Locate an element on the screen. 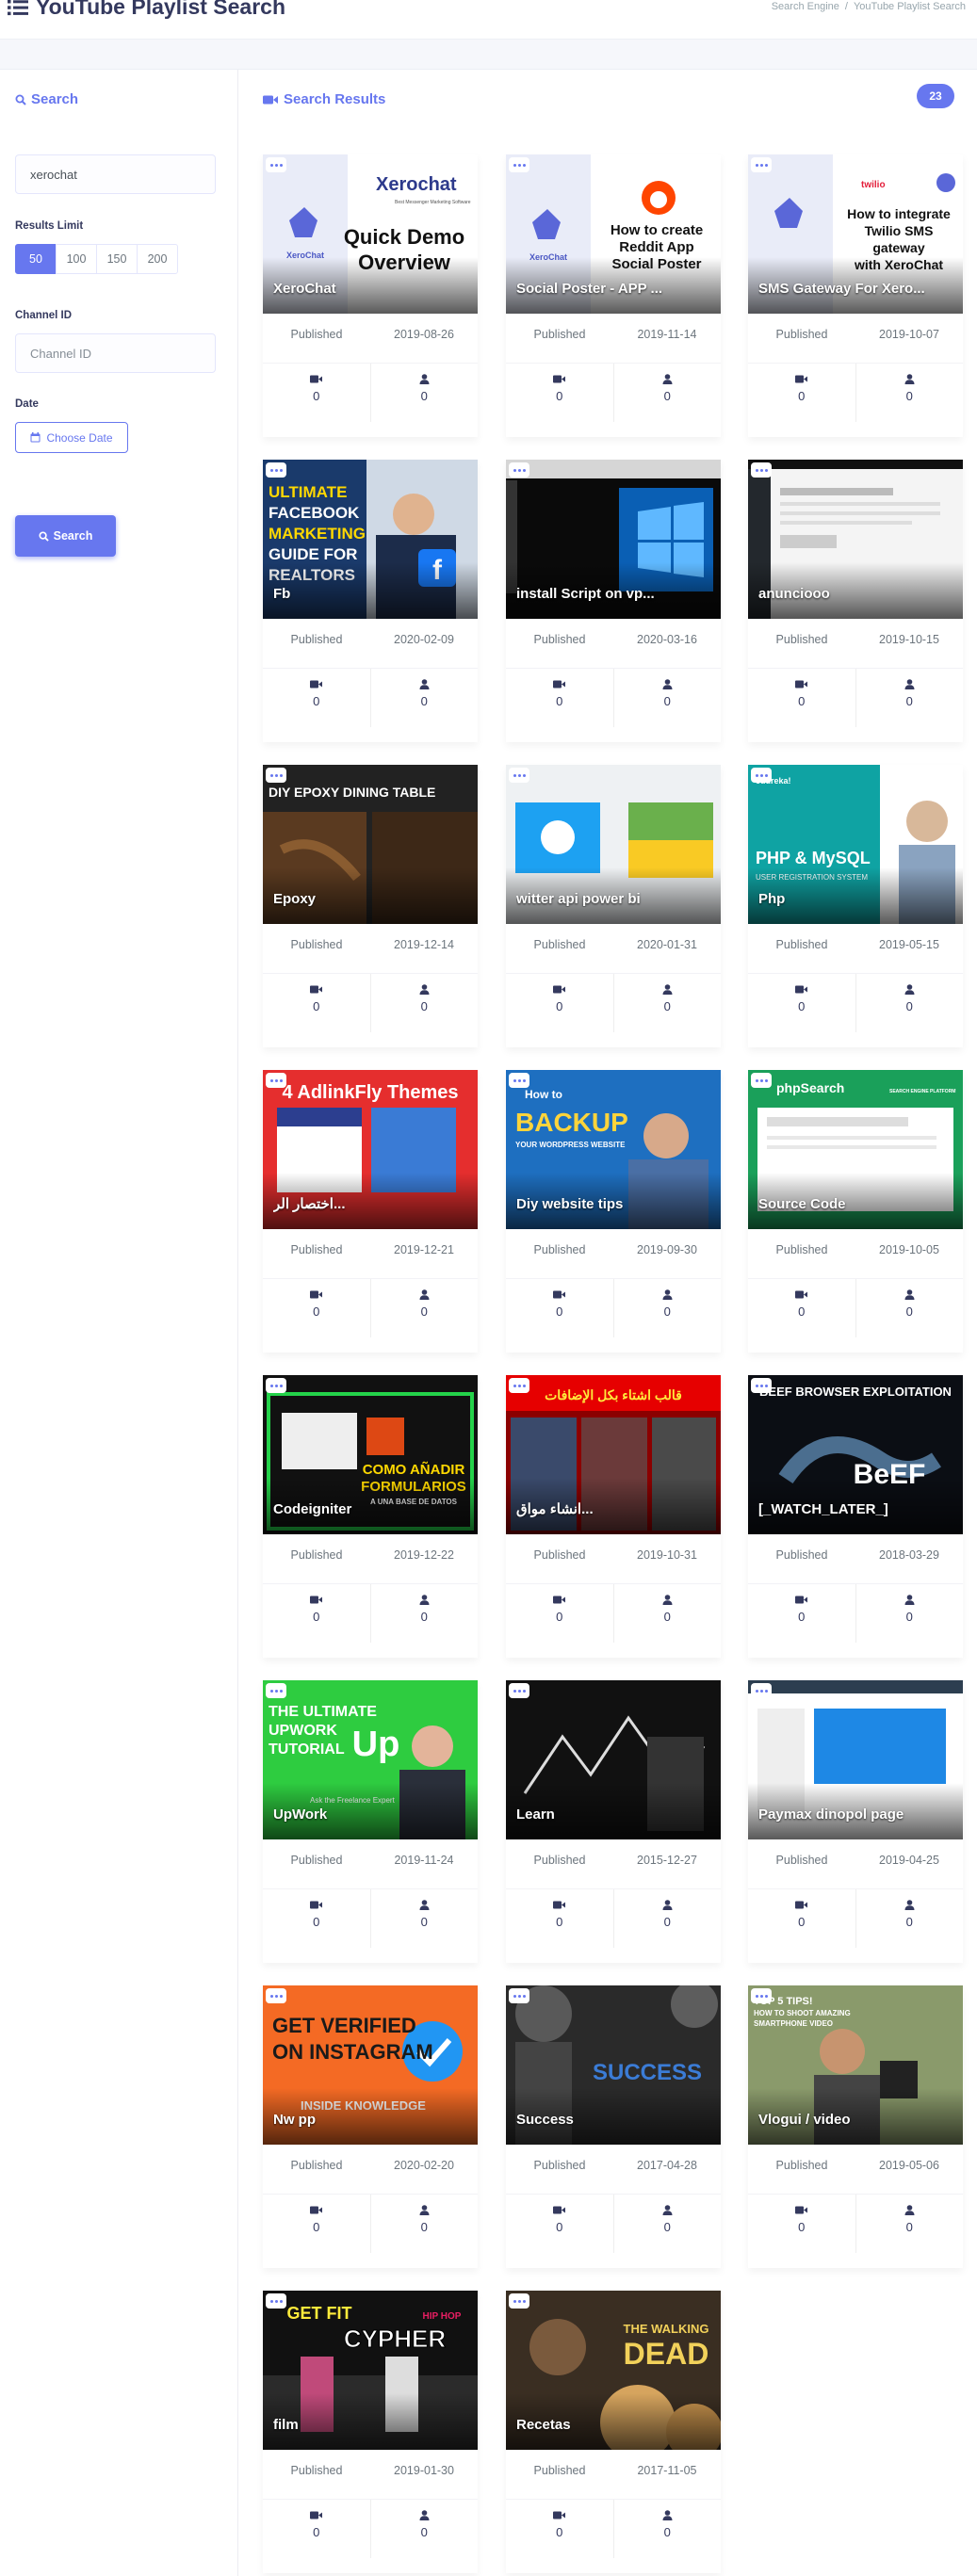 This screenshot has width=977, height=2576. video-thumbnail: anunciooo is located at coordinates (855, 539).